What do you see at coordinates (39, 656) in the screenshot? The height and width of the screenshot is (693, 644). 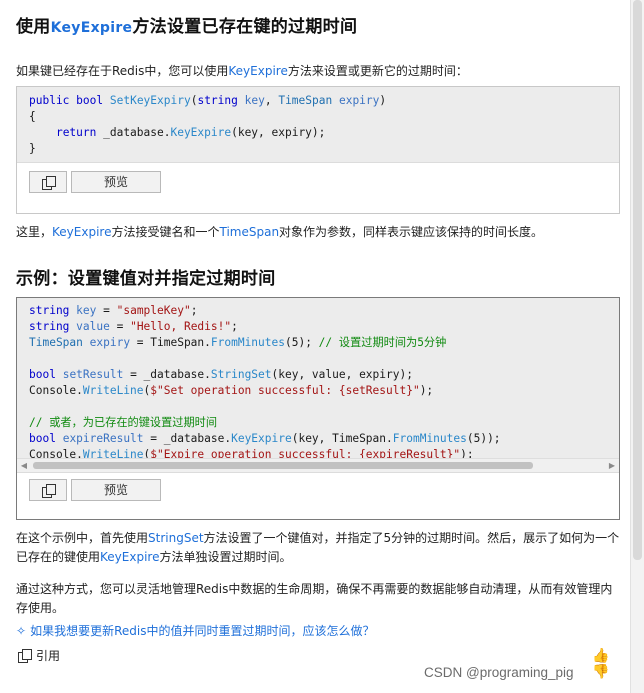 I see `cite-button: 引用` at bounding box center [39, 656].